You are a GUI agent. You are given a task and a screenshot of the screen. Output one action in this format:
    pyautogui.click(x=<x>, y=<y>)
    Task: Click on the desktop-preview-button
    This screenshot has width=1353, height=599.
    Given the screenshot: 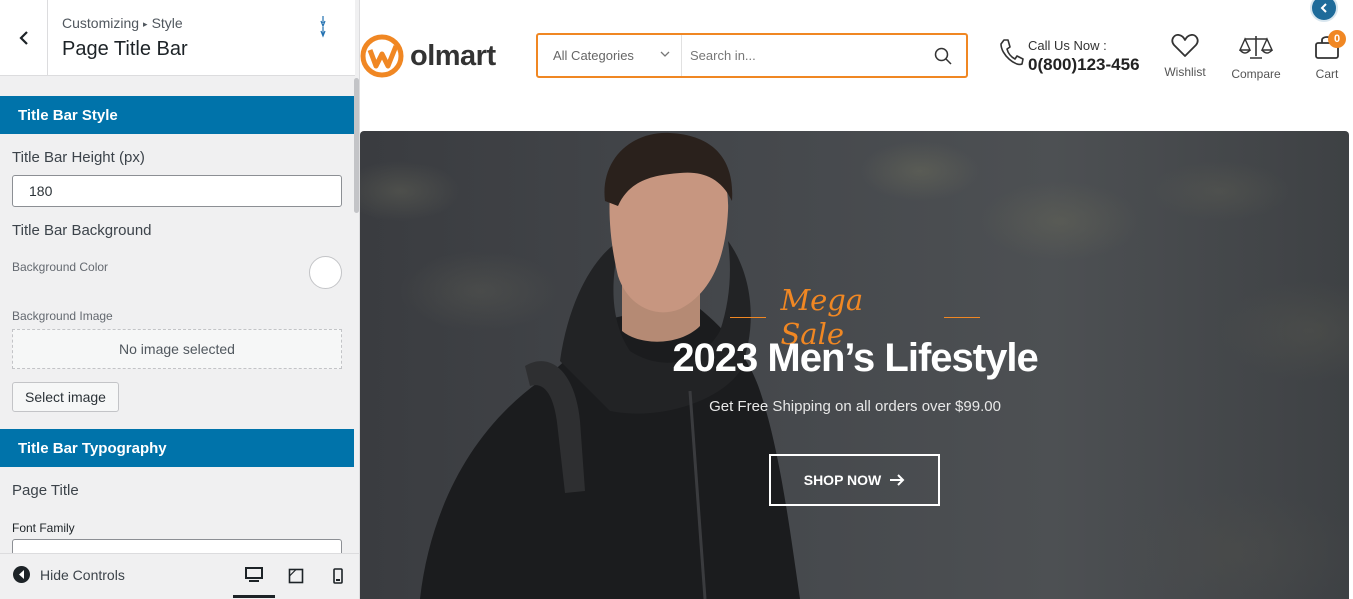 What is the action you would take?
    pyautogui.click(x=254, y=581)
    